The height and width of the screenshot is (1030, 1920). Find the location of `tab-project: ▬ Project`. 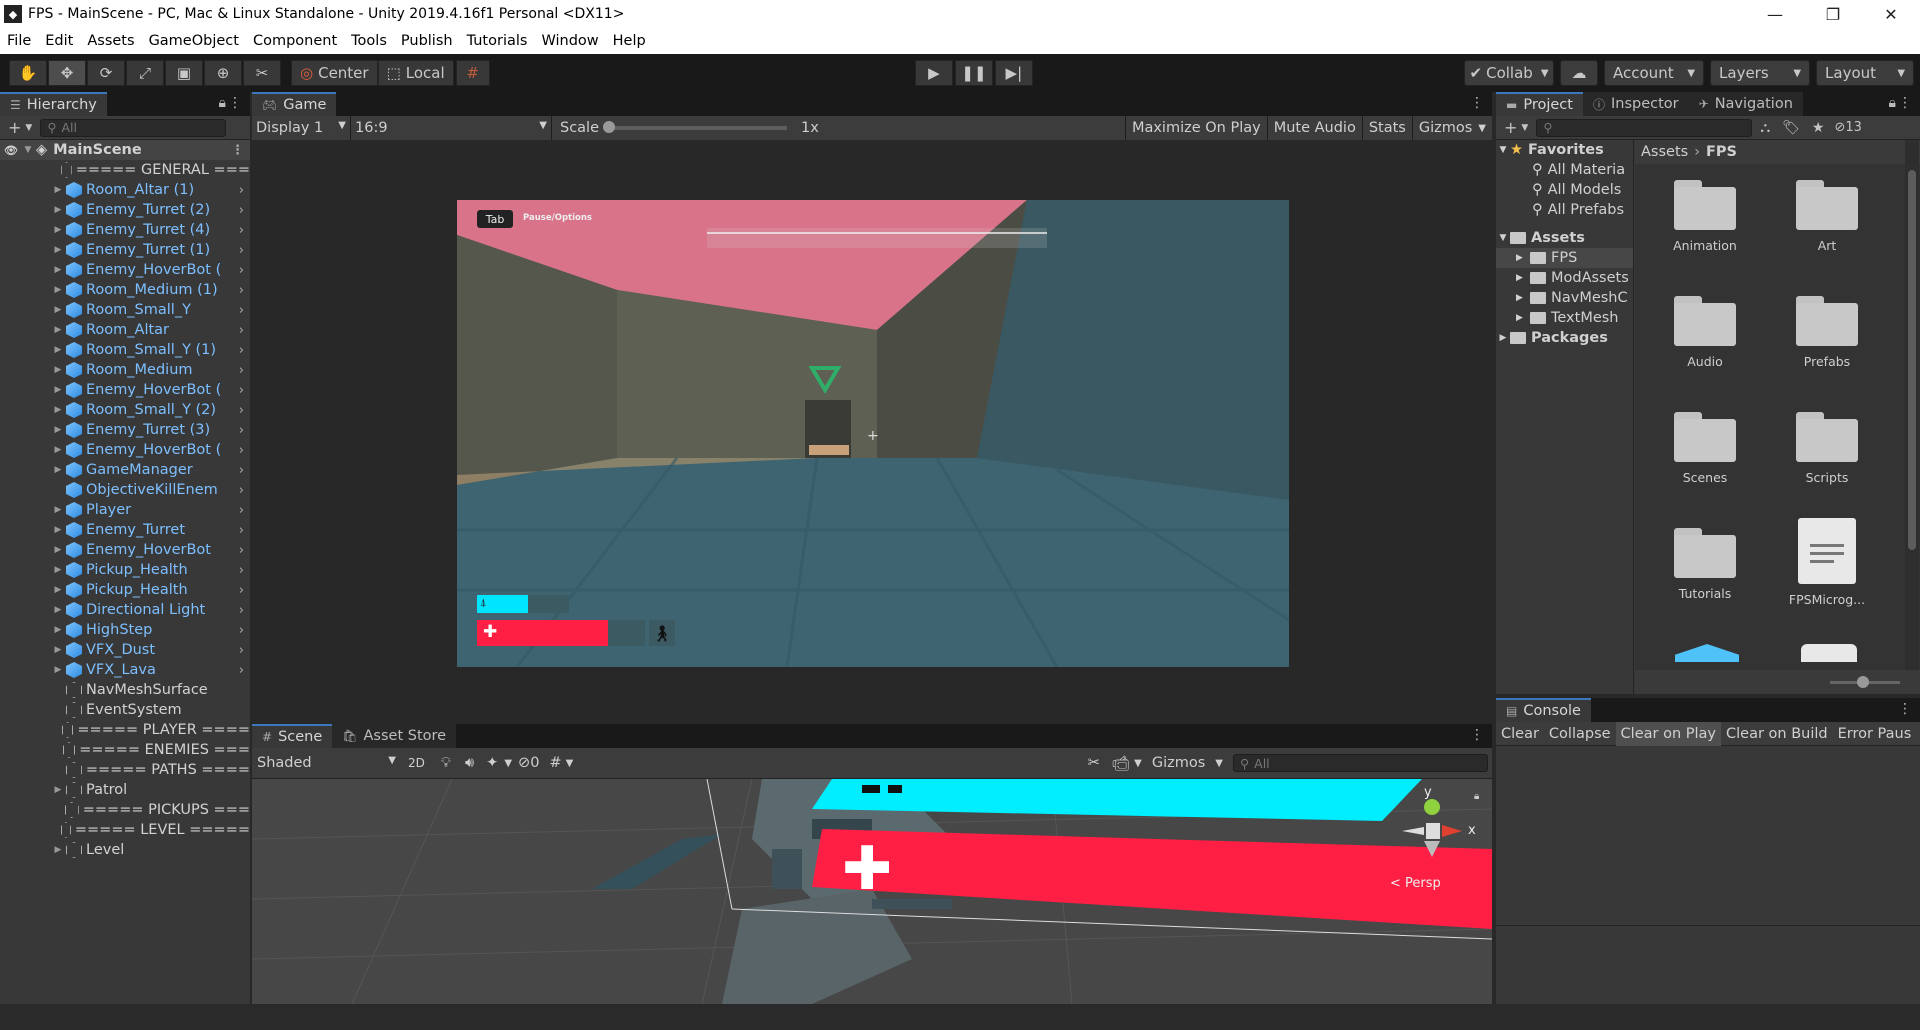

tab-project: ▬ Project is located at coordinates (1539, 104).